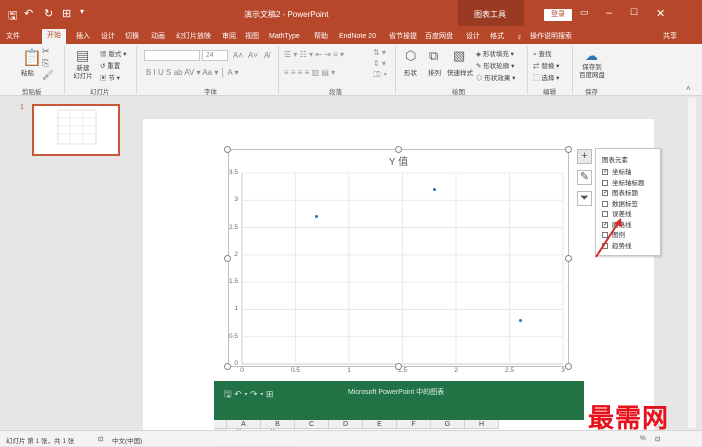 Image resolution: width=702 pixels, height=447 pixels. Describe the element at coordinates (657, 439) in the screenshot. I see `fit-slide-icon: ⊡` at that location.